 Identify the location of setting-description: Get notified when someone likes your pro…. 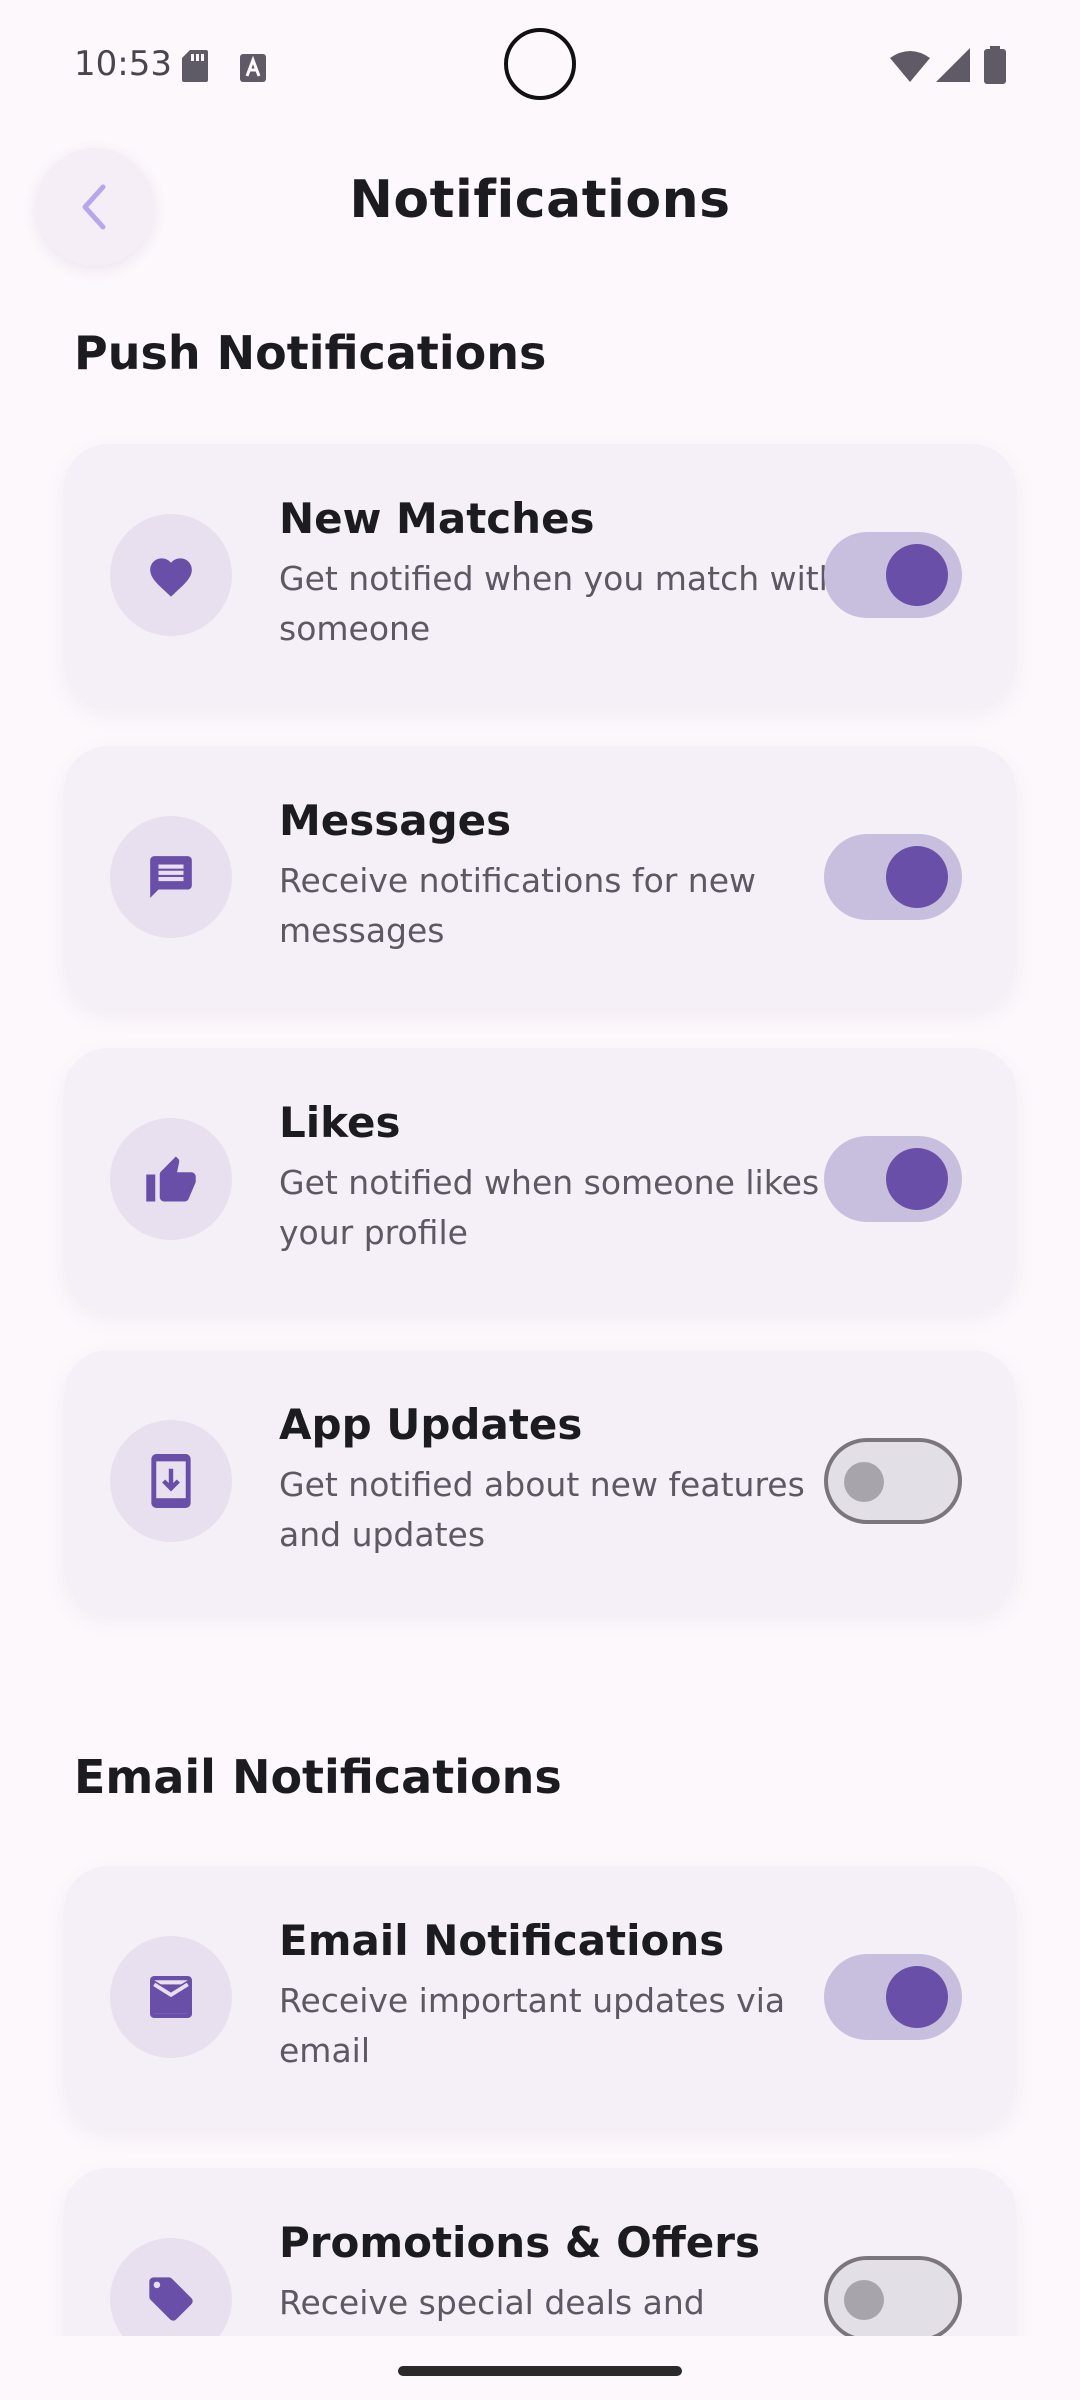
(549, 1207).